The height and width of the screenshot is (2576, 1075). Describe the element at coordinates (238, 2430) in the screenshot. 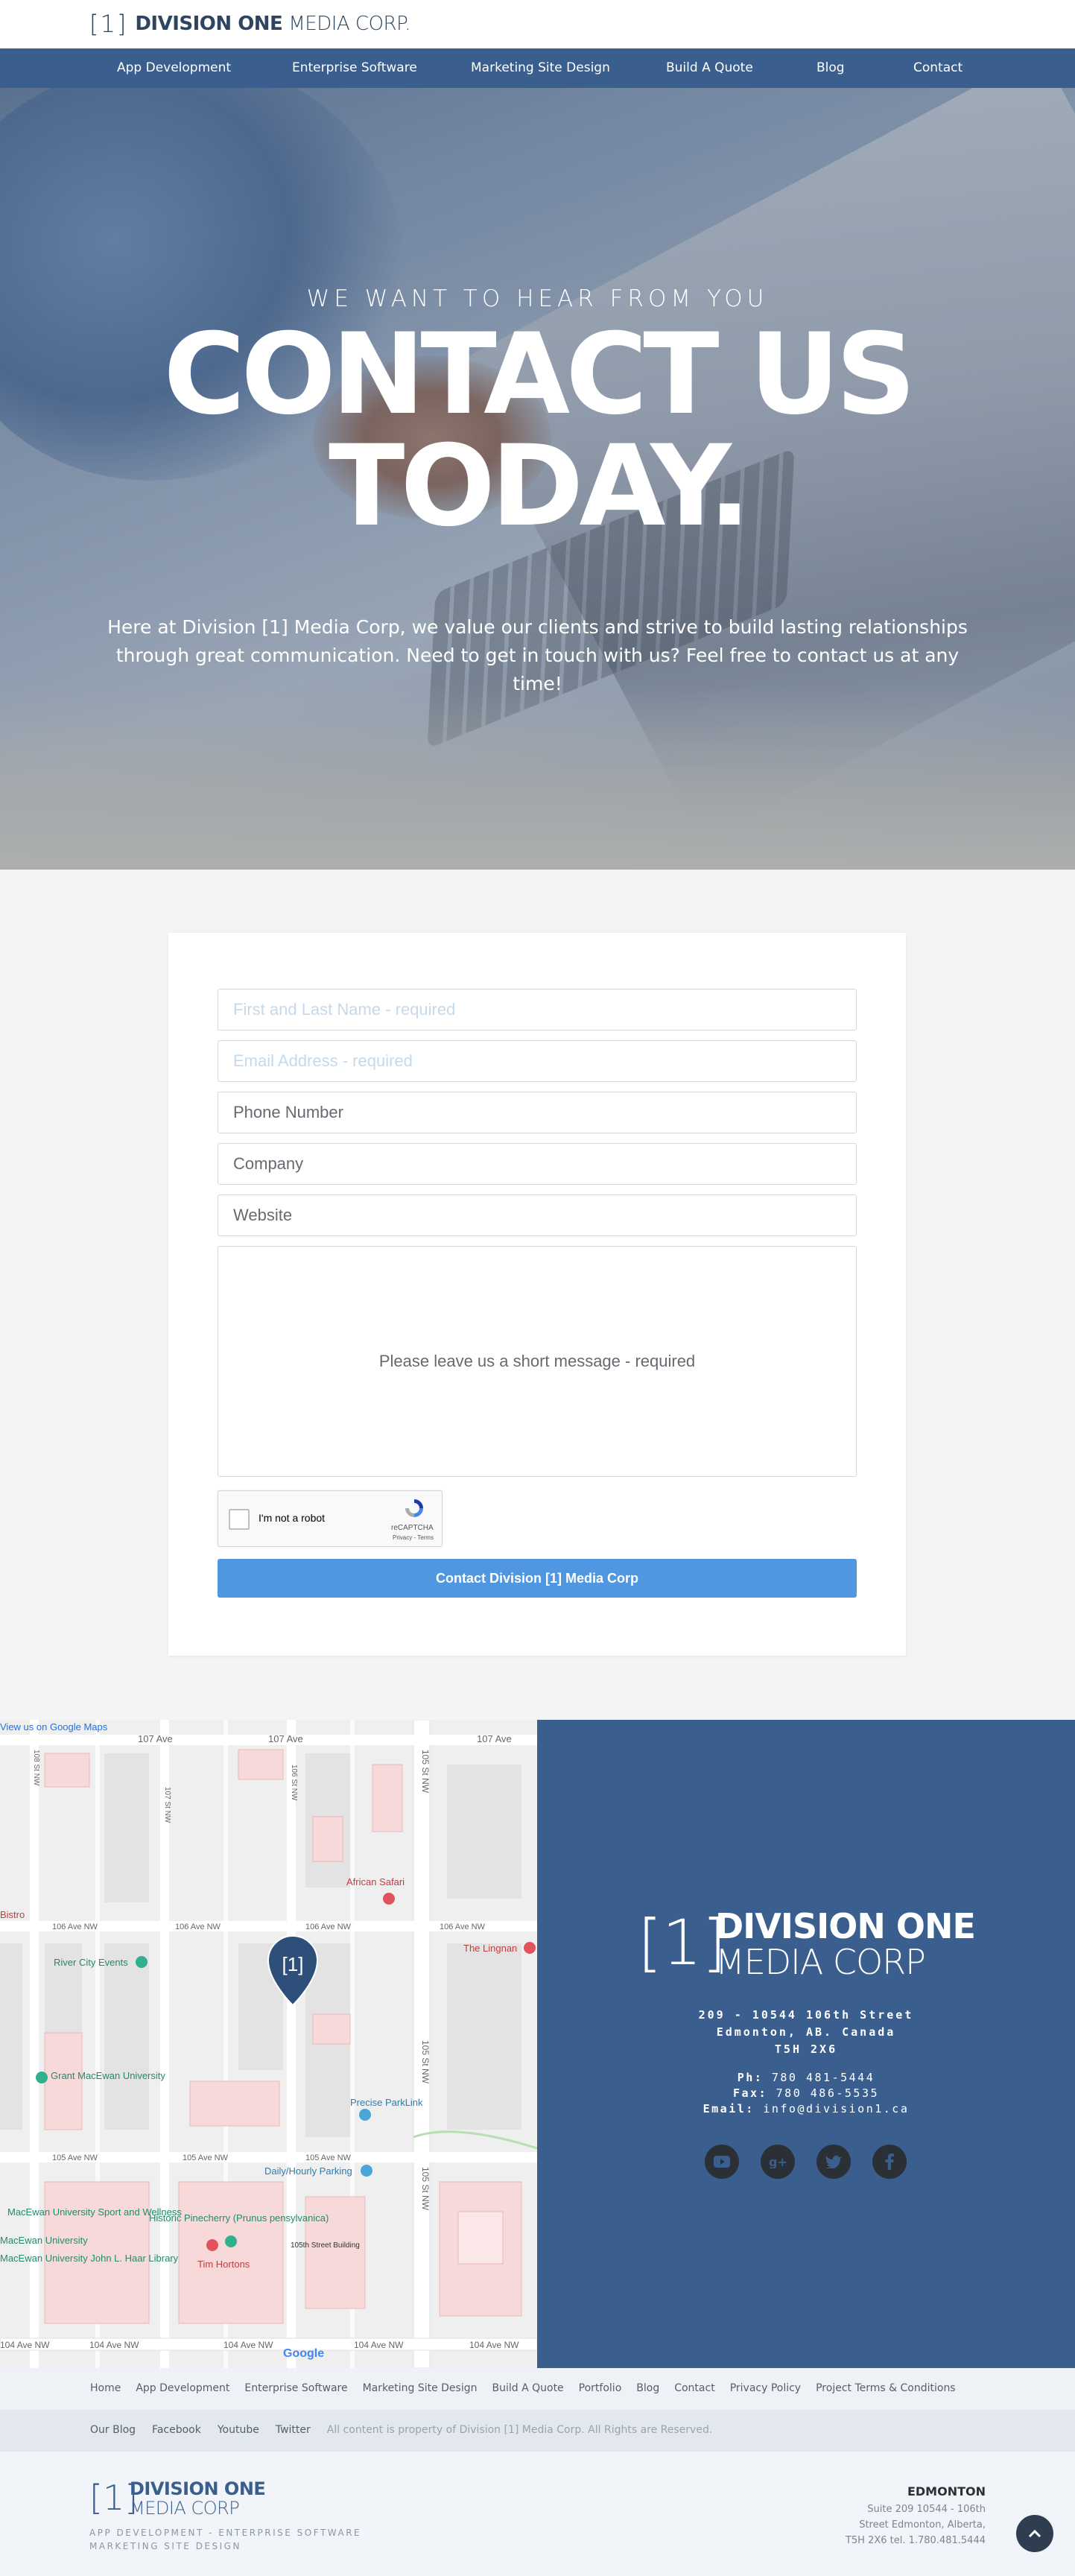

I see `footer-link-youtube: Youtube` at that location.